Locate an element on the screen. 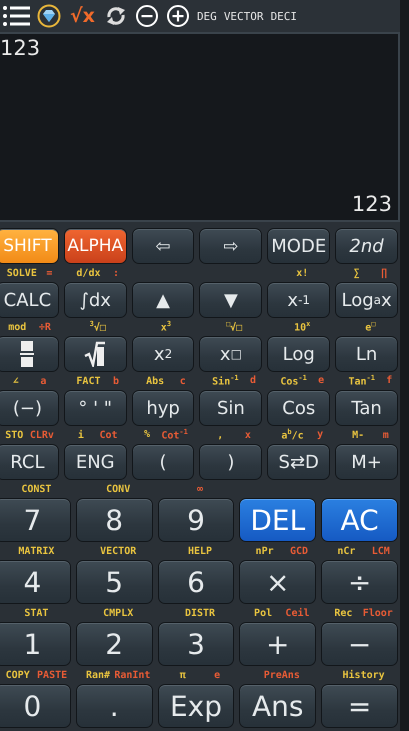 Image resolution: width=409 pixels, height=731 pixels. square-root-icon is located at coordinates (95, 354).